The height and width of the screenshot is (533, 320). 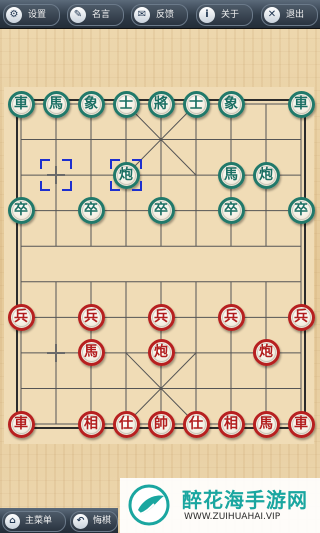 What do you see at coordinates (232, 517) in the screenshot?
I see `watermark-url: WWW.ZUIHUAHAI.VIP` at bounding box center [232, 517].